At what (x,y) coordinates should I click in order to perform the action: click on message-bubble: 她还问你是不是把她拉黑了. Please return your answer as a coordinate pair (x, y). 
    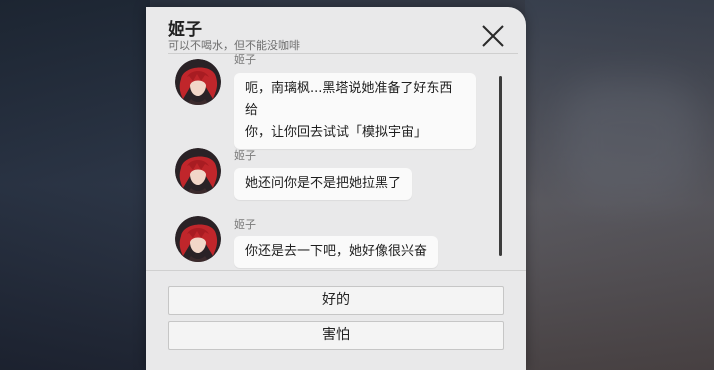
    Looking at the image, I should click on (323, 184).